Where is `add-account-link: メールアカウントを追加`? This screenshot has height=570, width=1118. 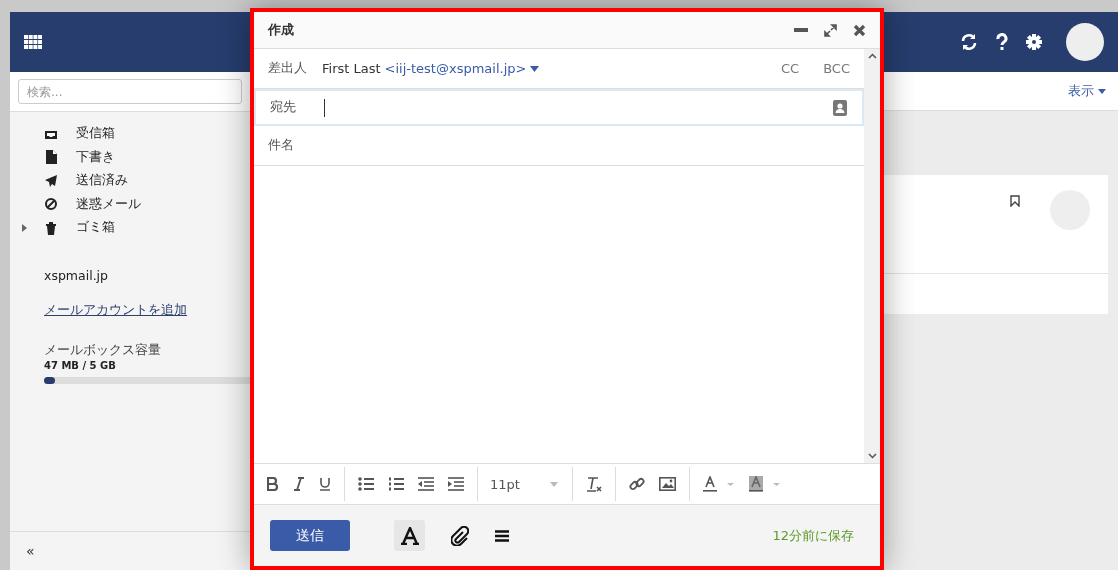
add-account-link: メールアカウントを追加 is located at coordinates (115, 309).